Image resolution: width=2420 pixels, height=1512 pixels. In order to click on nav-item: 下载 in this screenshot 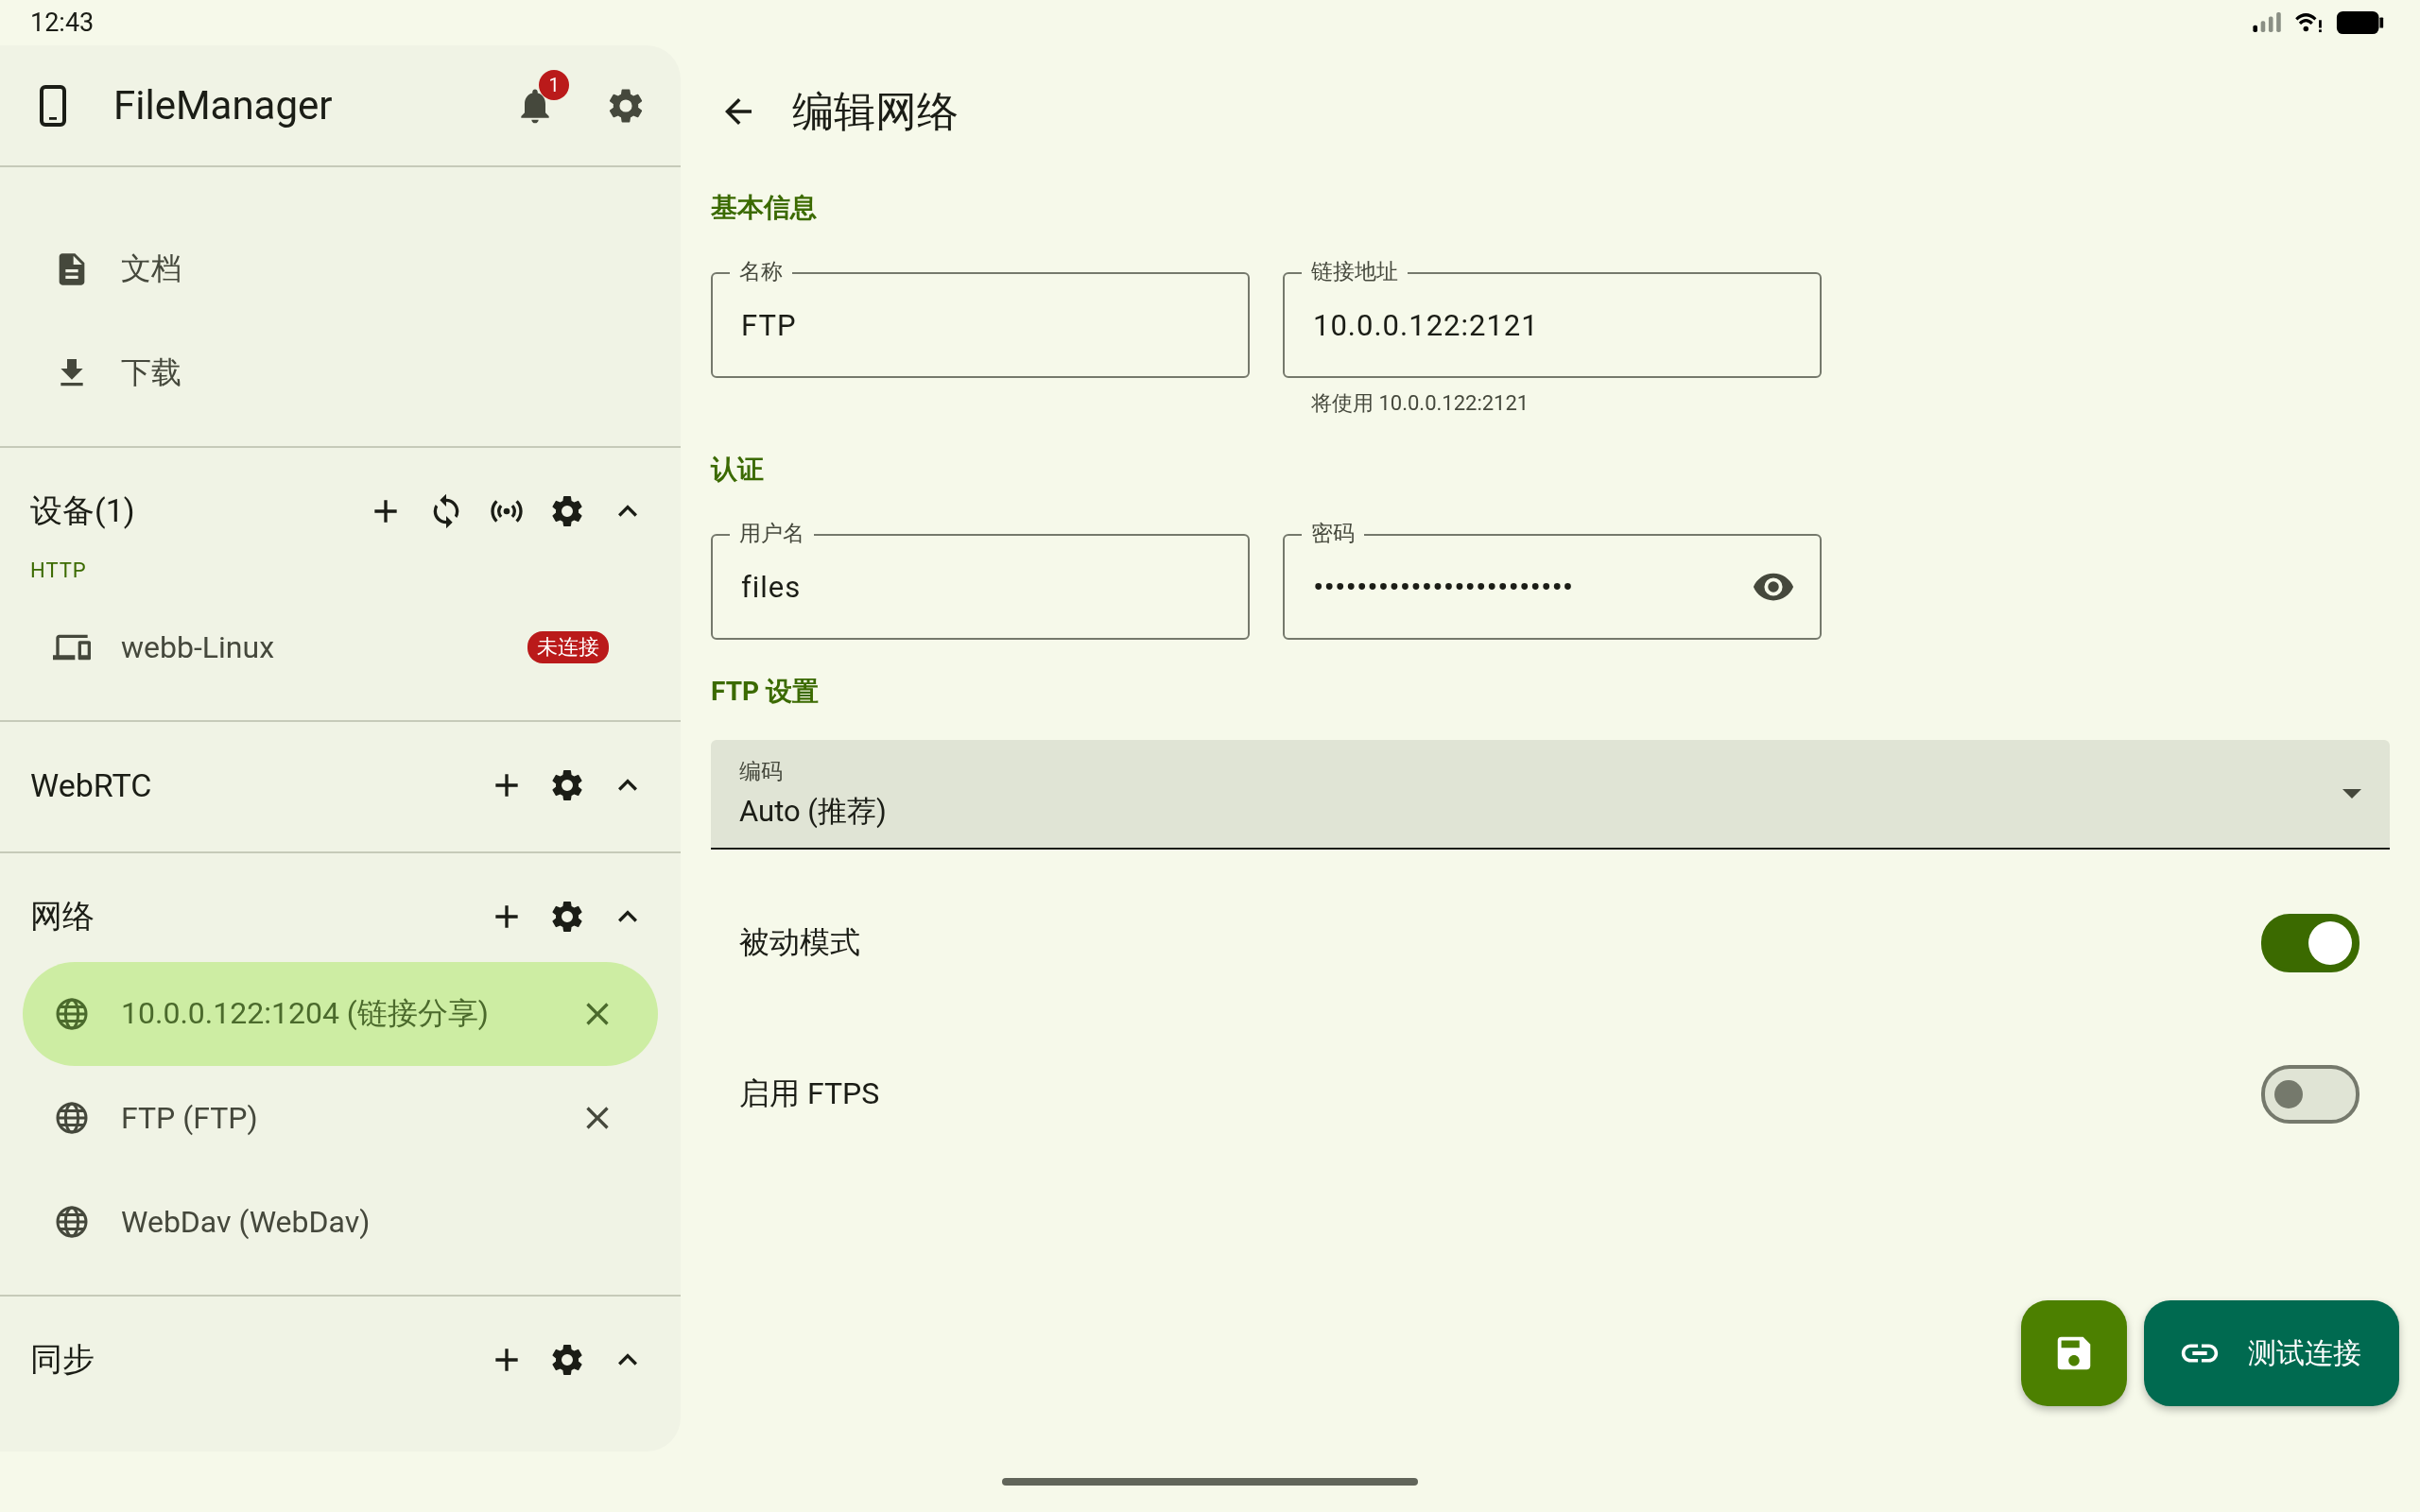, I will do `click(329, 373)`.